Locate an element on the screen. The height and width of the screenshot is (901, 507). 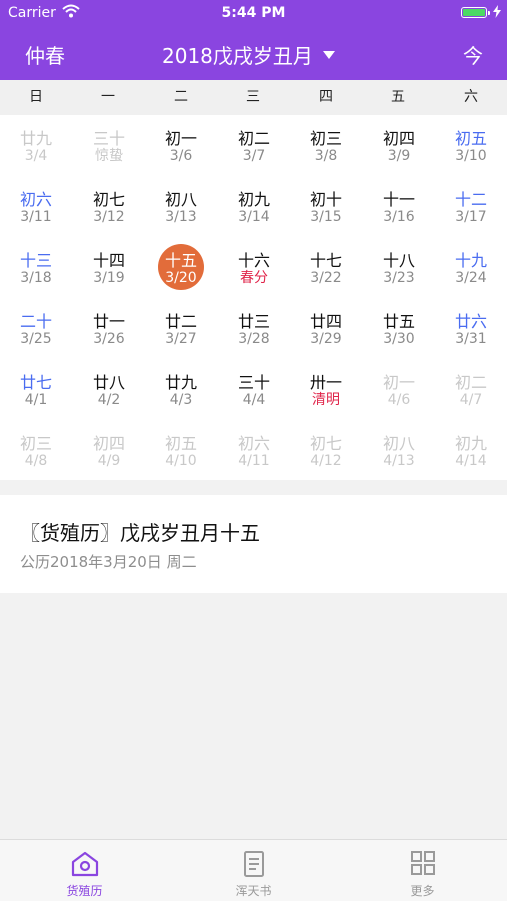
tab-more: 更多 is located at coordinates (422, 870).